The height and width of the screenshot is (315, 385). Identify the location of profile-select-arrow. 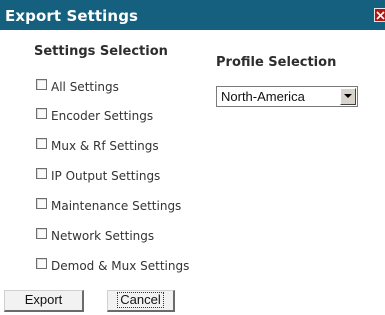
(348, 96).